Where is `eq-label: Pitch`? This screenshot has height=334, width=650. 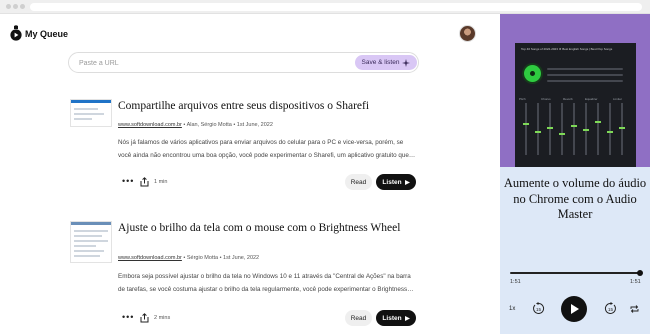
eq-label: Pitch is located at coordinates (522, 99).